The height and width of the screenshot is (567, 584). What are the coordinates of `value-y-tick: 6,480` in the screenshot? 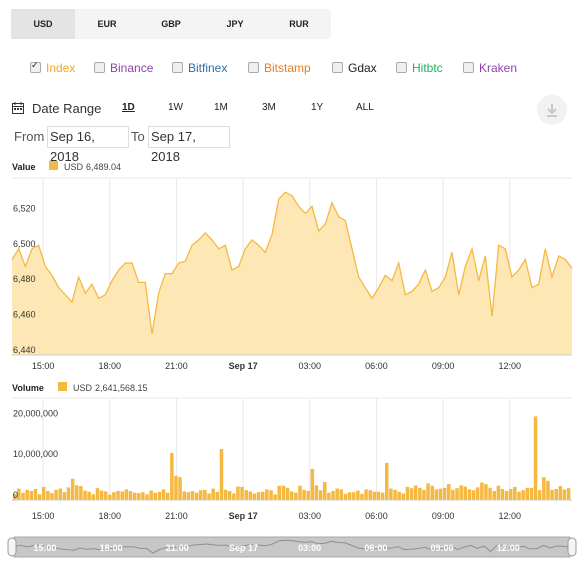 It's located at (24, 279).